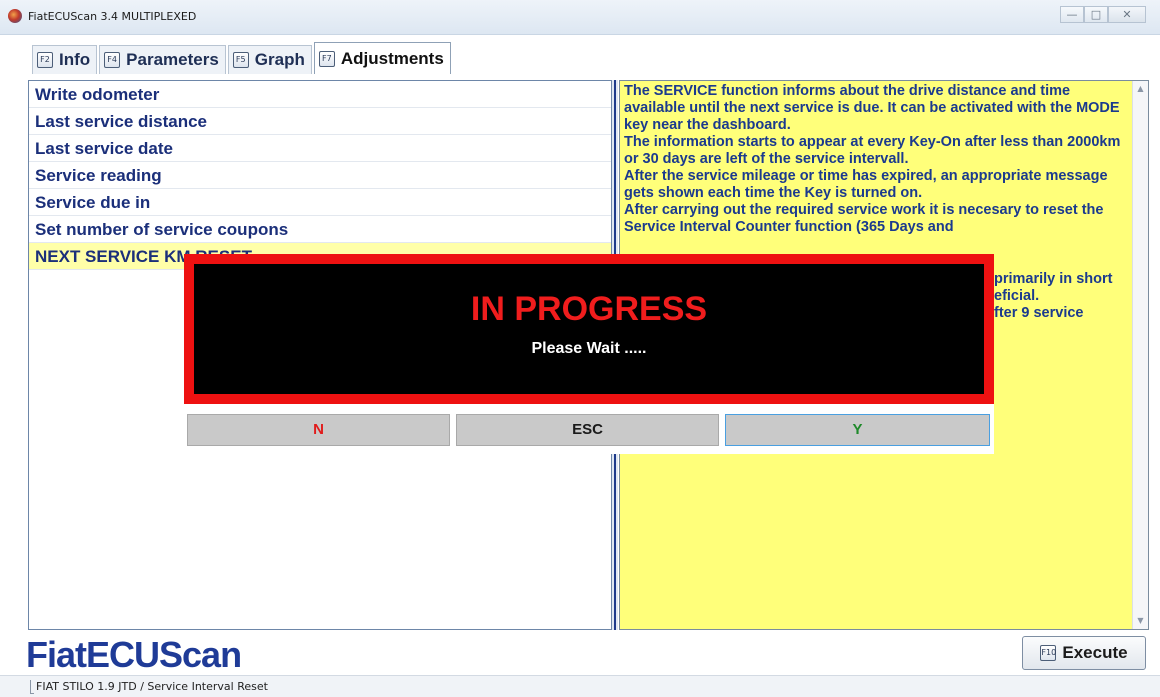 The image size is (1160, 697). Describe the element at coordinates (326, 58) in the screenshot. I see `f7-key-icon: F7` at that location.